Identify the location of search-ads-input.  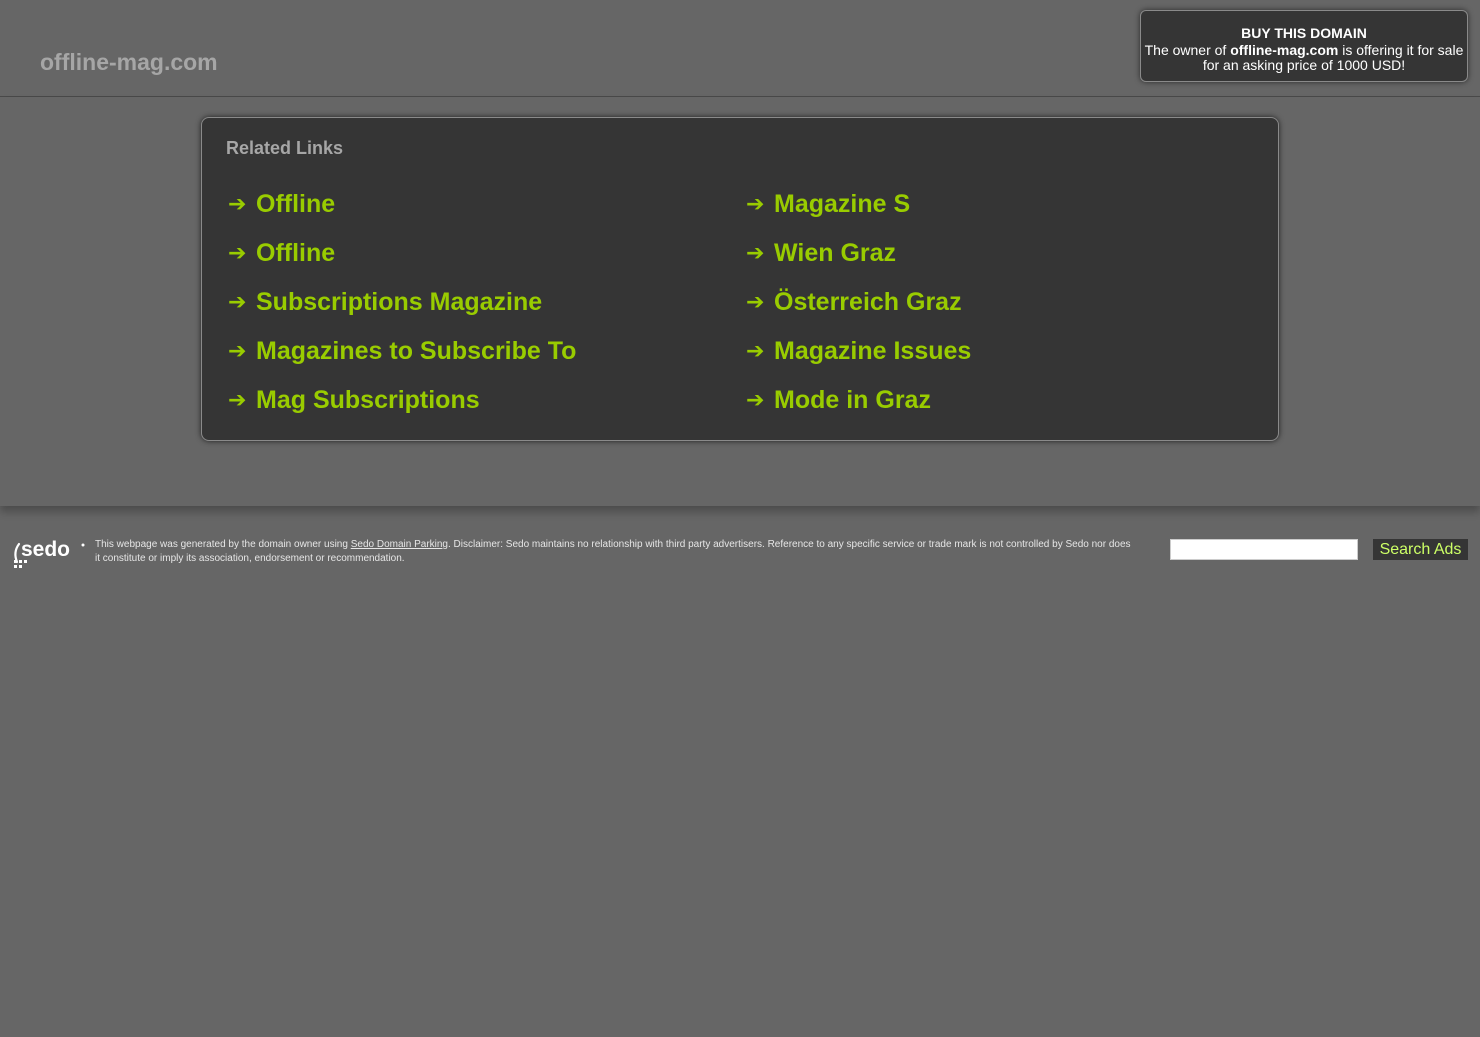
(1264, 549).